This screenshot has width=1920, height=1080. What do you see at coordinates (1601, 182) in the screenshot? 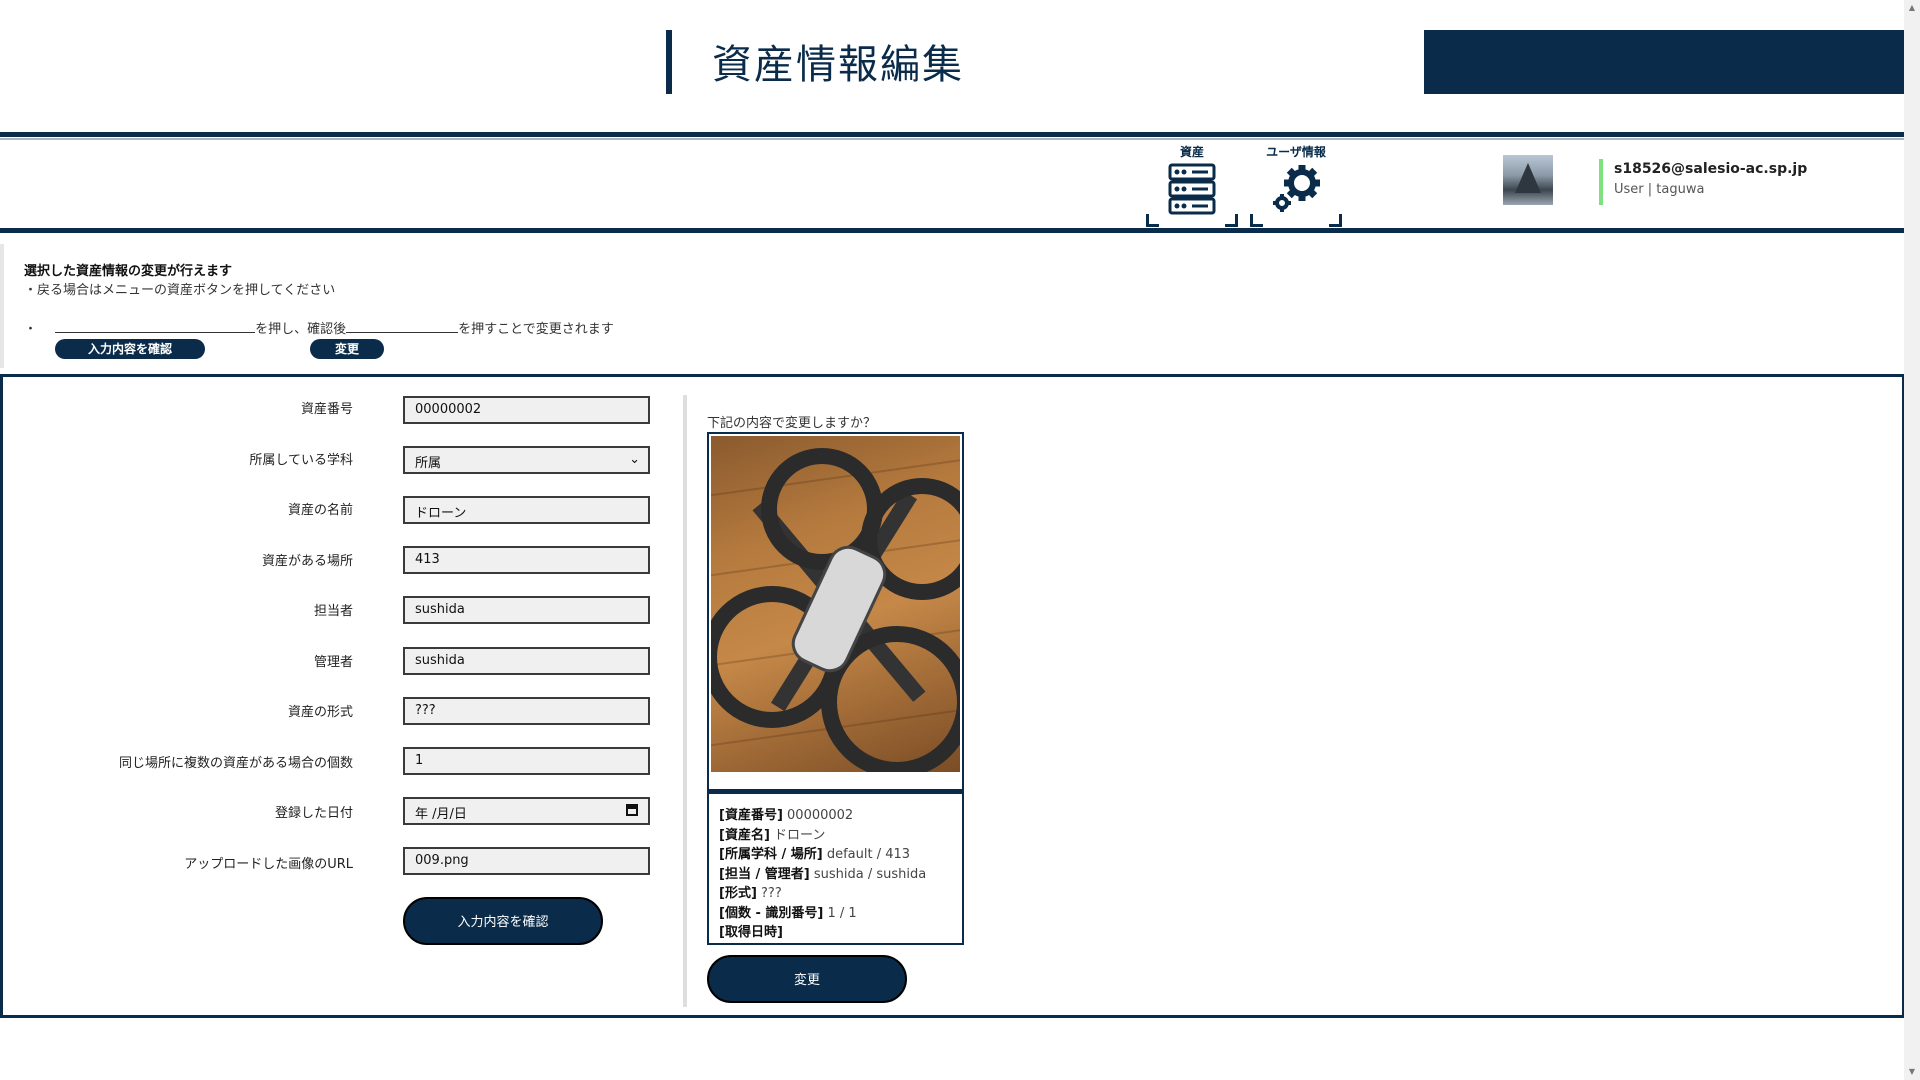
I see `user-status-bar` at bounding box center [1601, 182].